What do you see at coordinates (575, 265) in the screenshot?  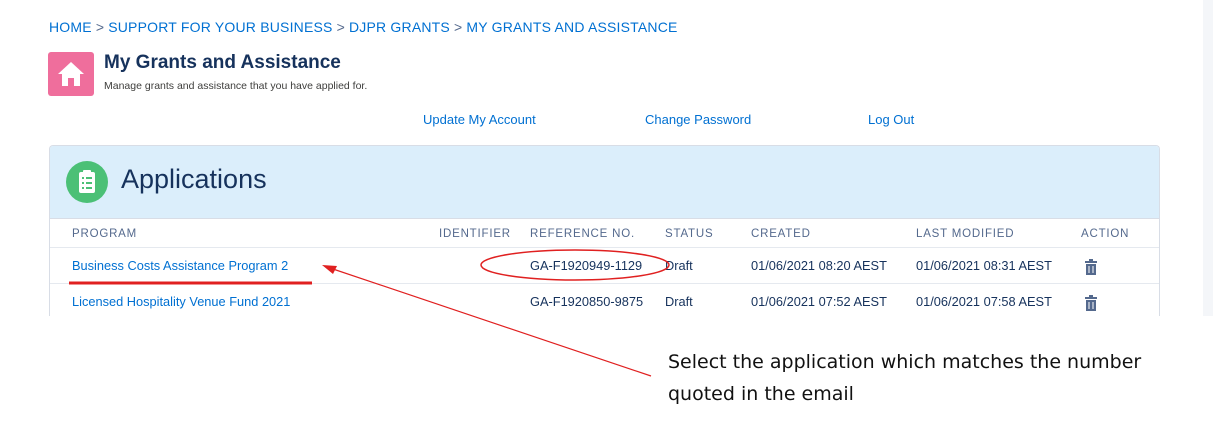 I see `reference-highlight-ellipse` at bounding box center [575, 265].